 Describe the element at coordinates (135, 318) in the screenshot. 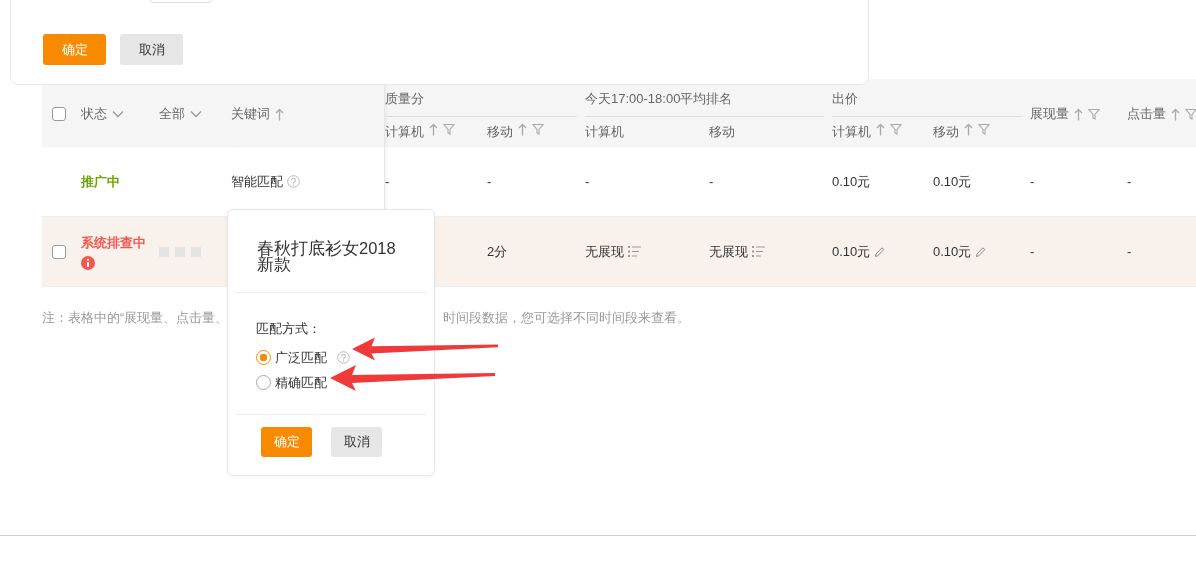

I see `note-text: 注：表格中的“展现量、点击量、` at that location.